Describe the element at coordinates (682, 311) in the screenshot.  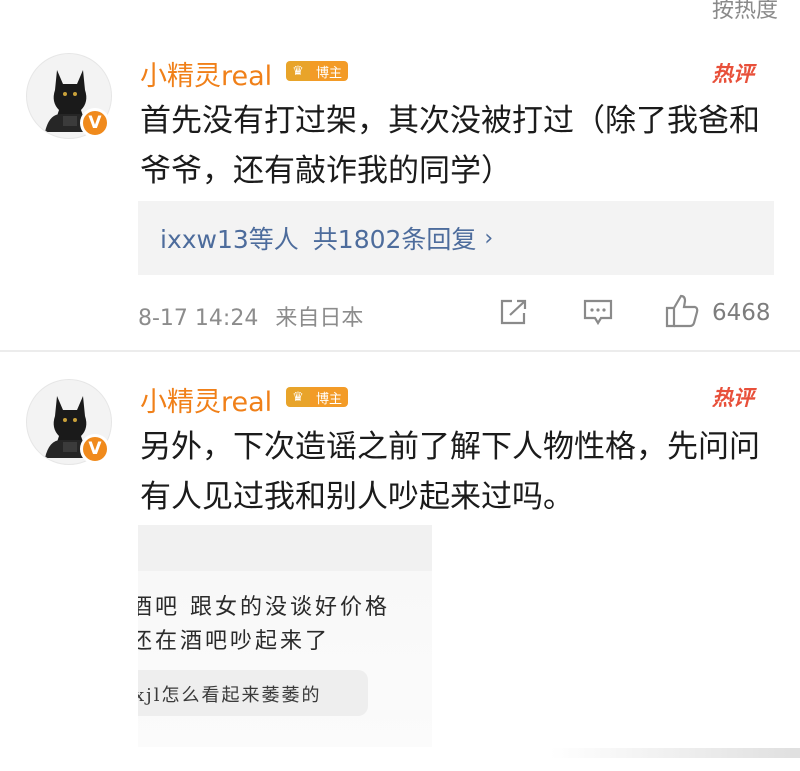
I see `like-icon` at that location.